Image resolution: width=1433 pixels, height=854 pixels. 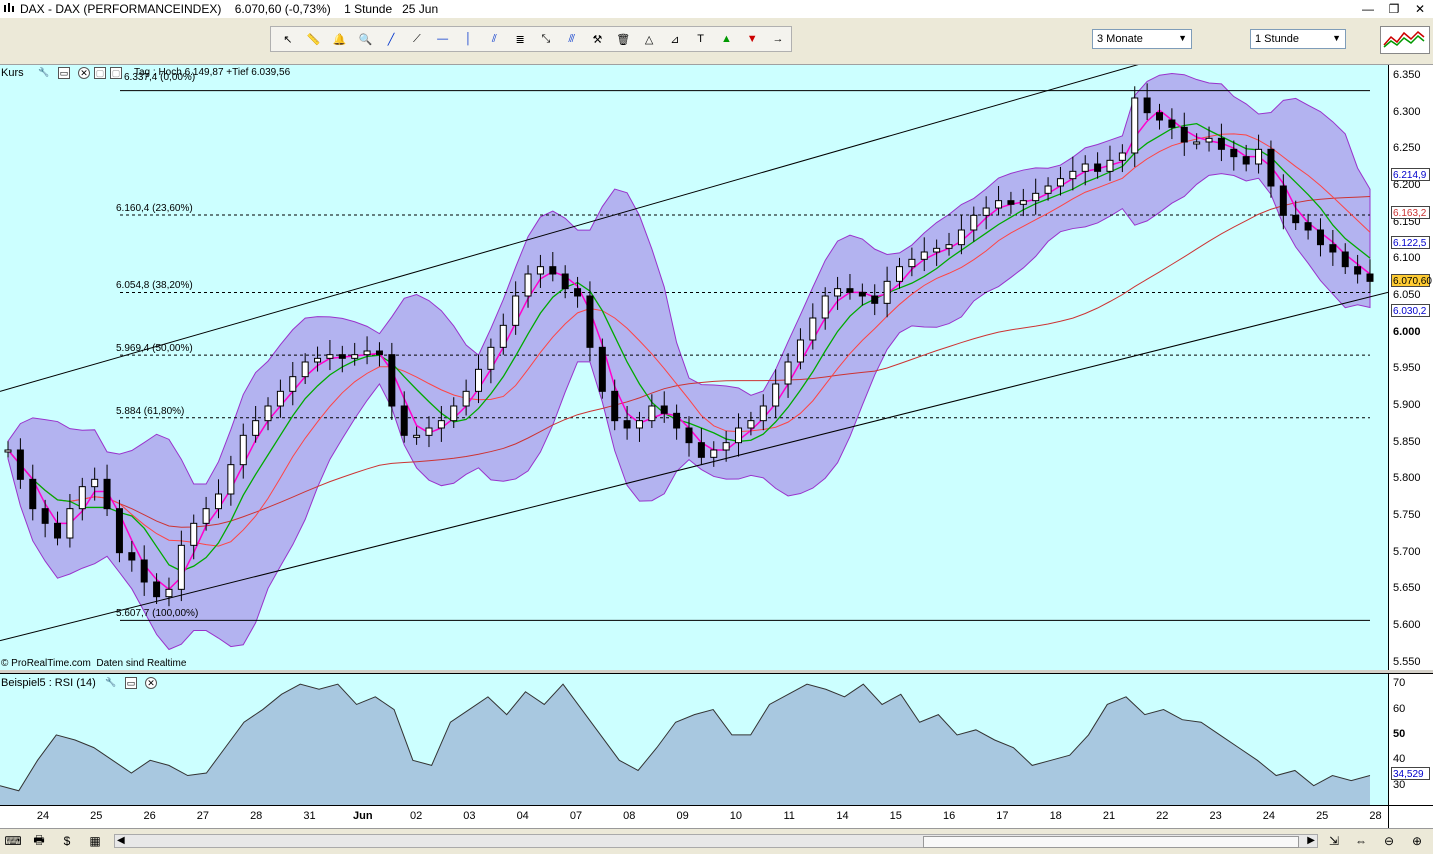 I want to click on sell-arrow-icon: ▼, so click(x=752, y=39).